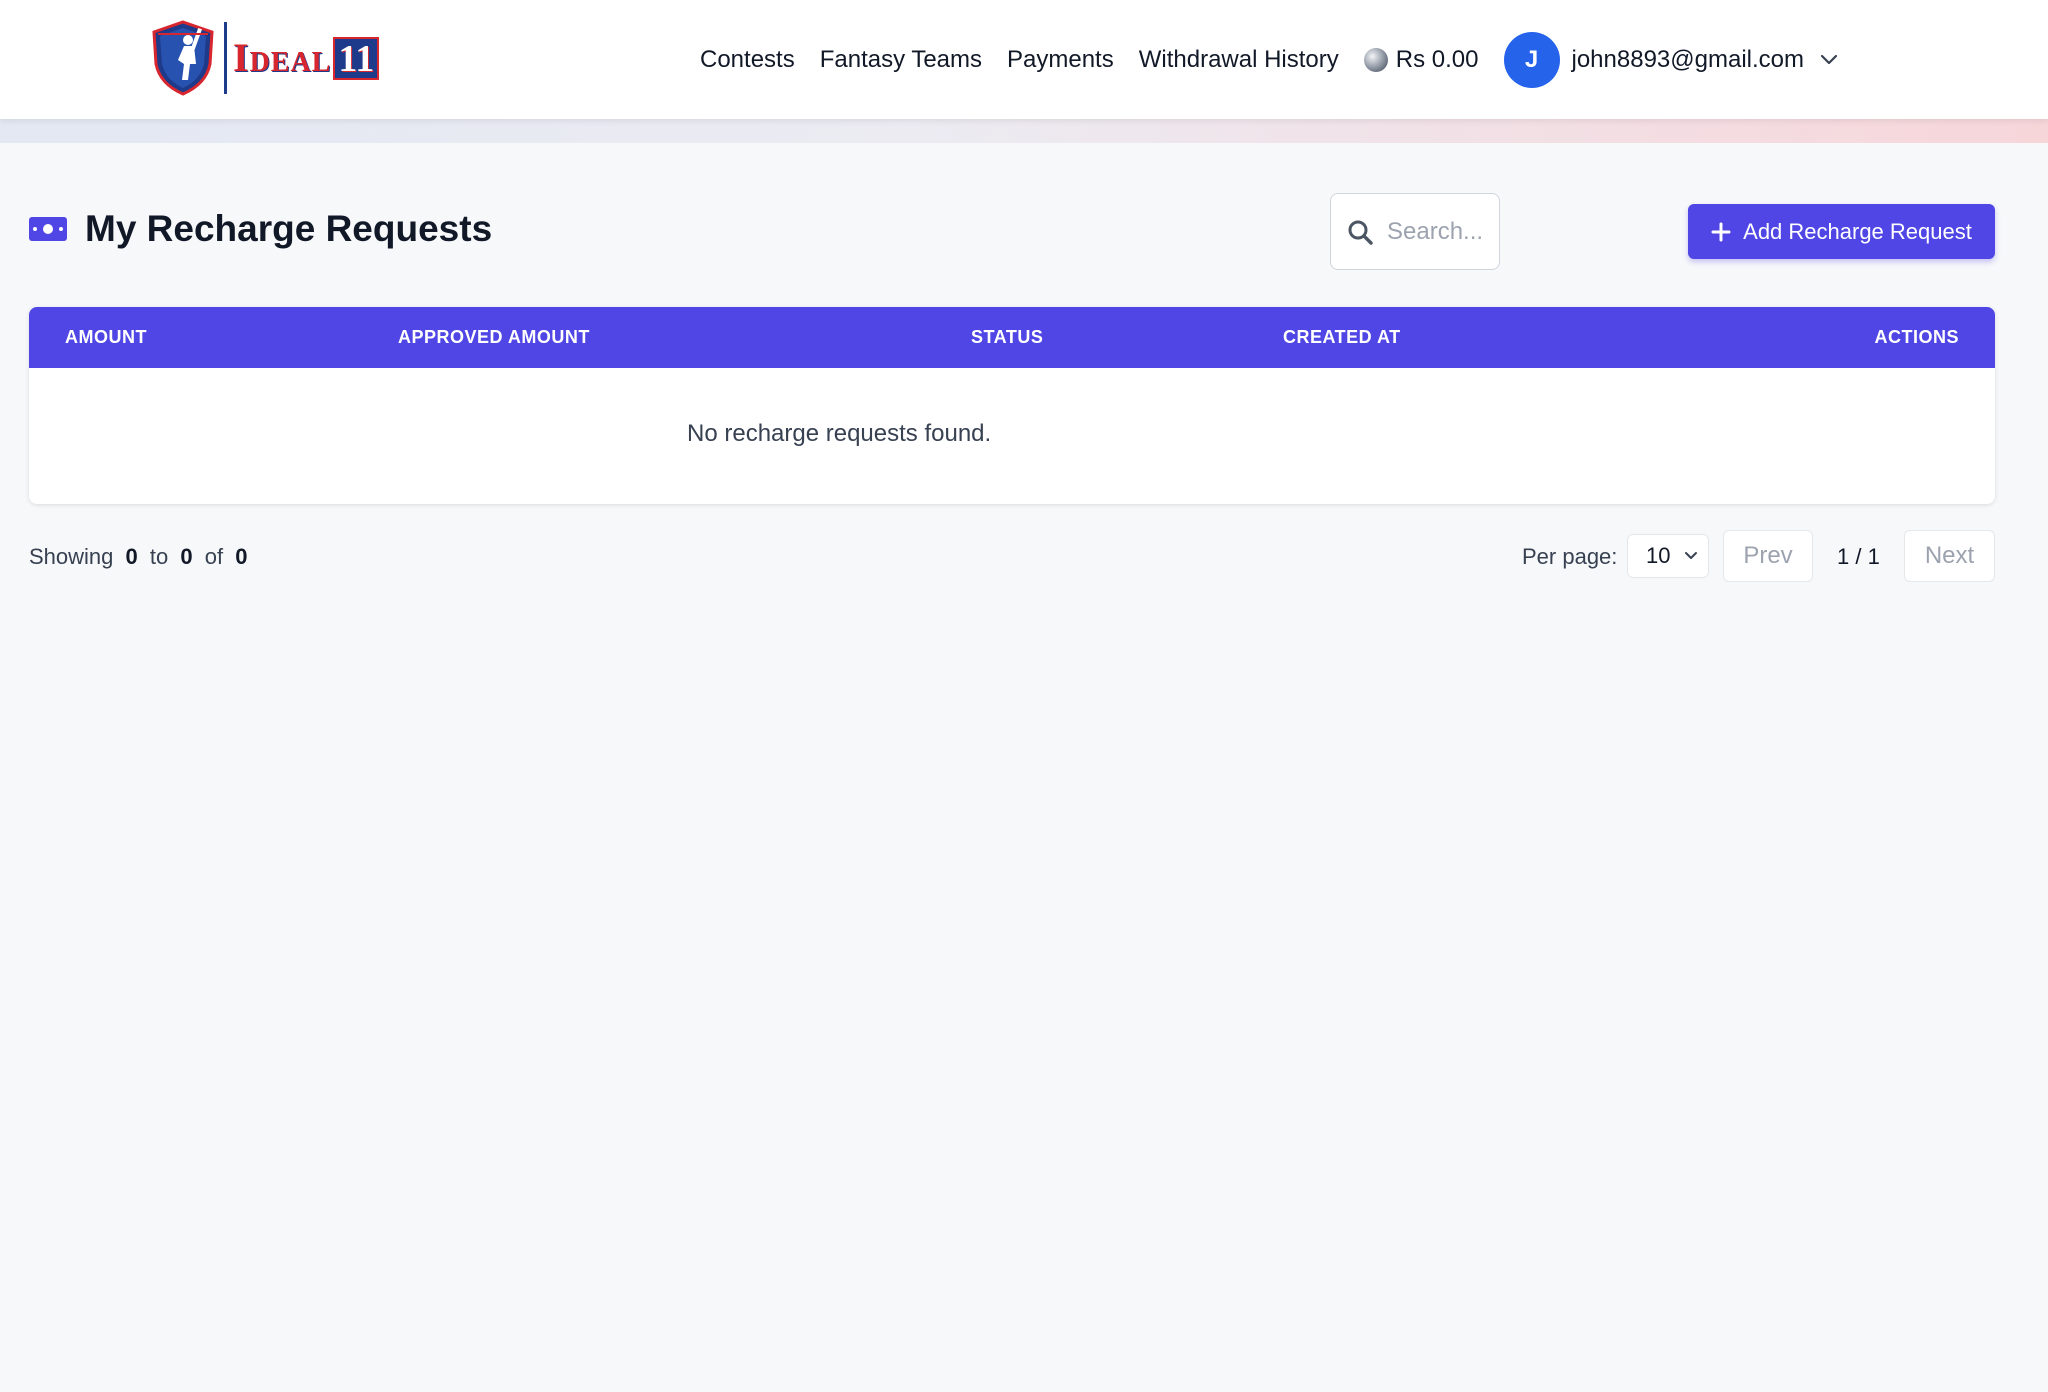 The image size is (2048, 1392). What do you see at coordinates (141, 557) in the screenshot?
I see `showing-summary: Showing 0 to 0 of 0` at bounding box center [141, 557].